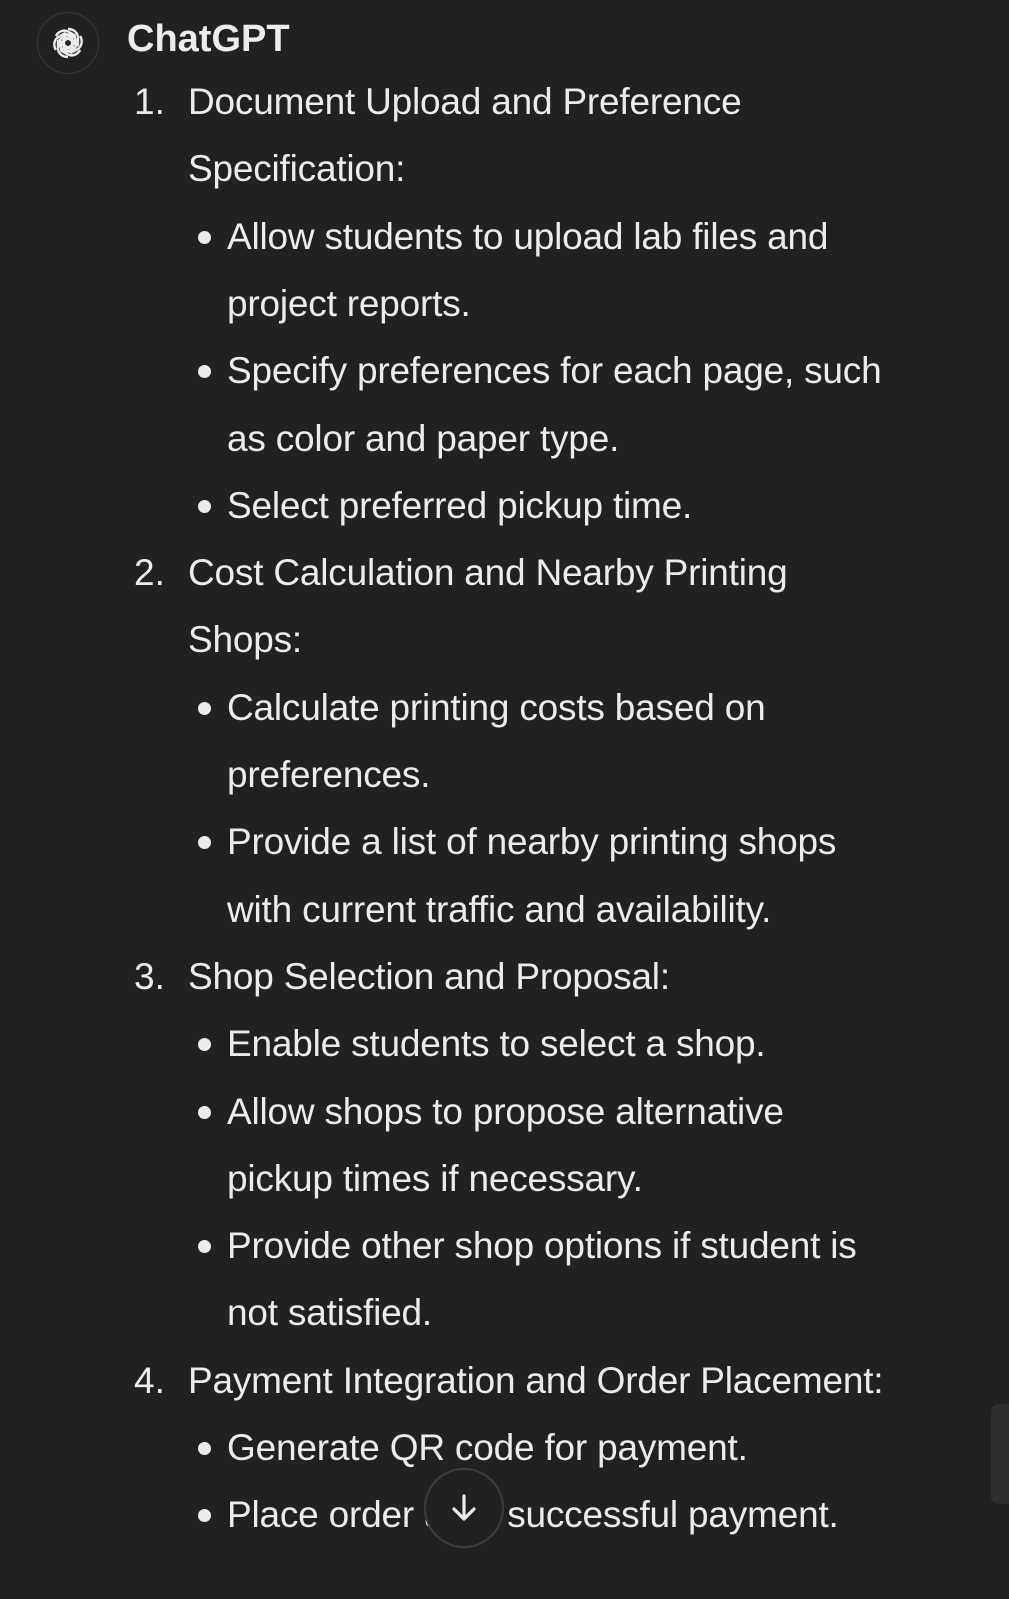 The width and height of the screenshot is (1009, 1599). I want to click on avatar, so click(68, 43).